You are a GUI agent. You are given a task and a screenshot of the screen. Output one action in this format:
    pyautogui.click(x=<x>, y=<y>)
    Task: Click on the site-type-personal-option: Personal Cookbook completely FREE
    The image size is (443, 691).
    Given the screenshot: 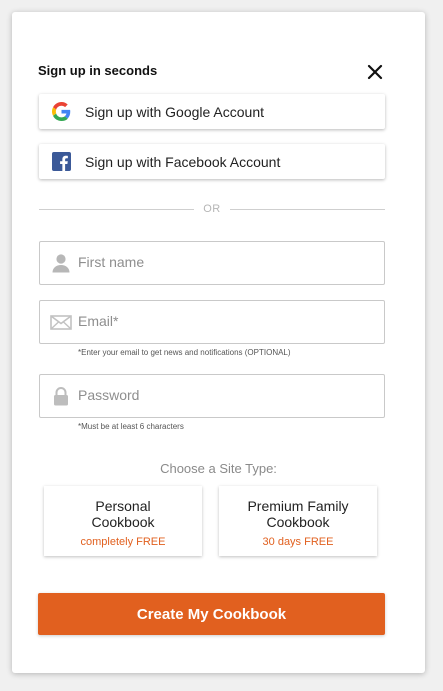 What is the action you would take?
    pyautogui.click(x=123, y=521)
    